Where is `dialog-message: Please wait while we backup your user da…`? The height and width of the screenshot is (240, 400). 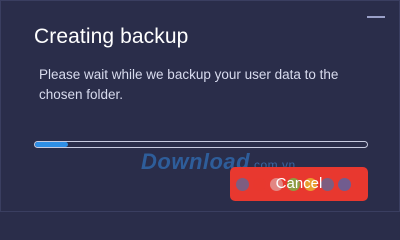
dialog-message: Please wait while we backup your user da… is located at coordinates (189, 84).